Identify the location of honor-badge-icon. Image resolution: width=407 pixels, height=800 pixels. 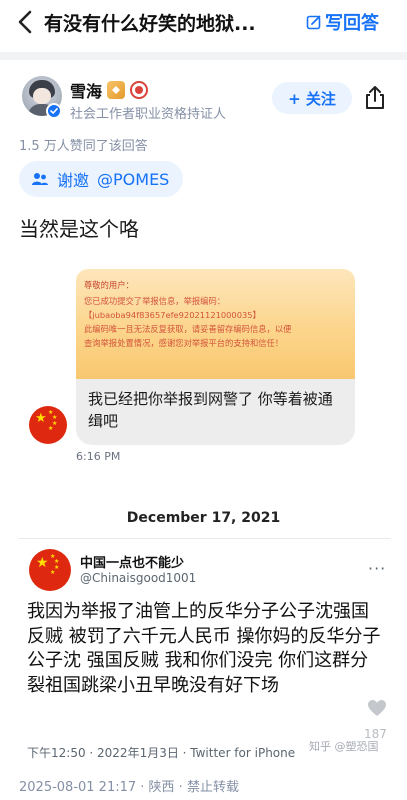
(139, 90).